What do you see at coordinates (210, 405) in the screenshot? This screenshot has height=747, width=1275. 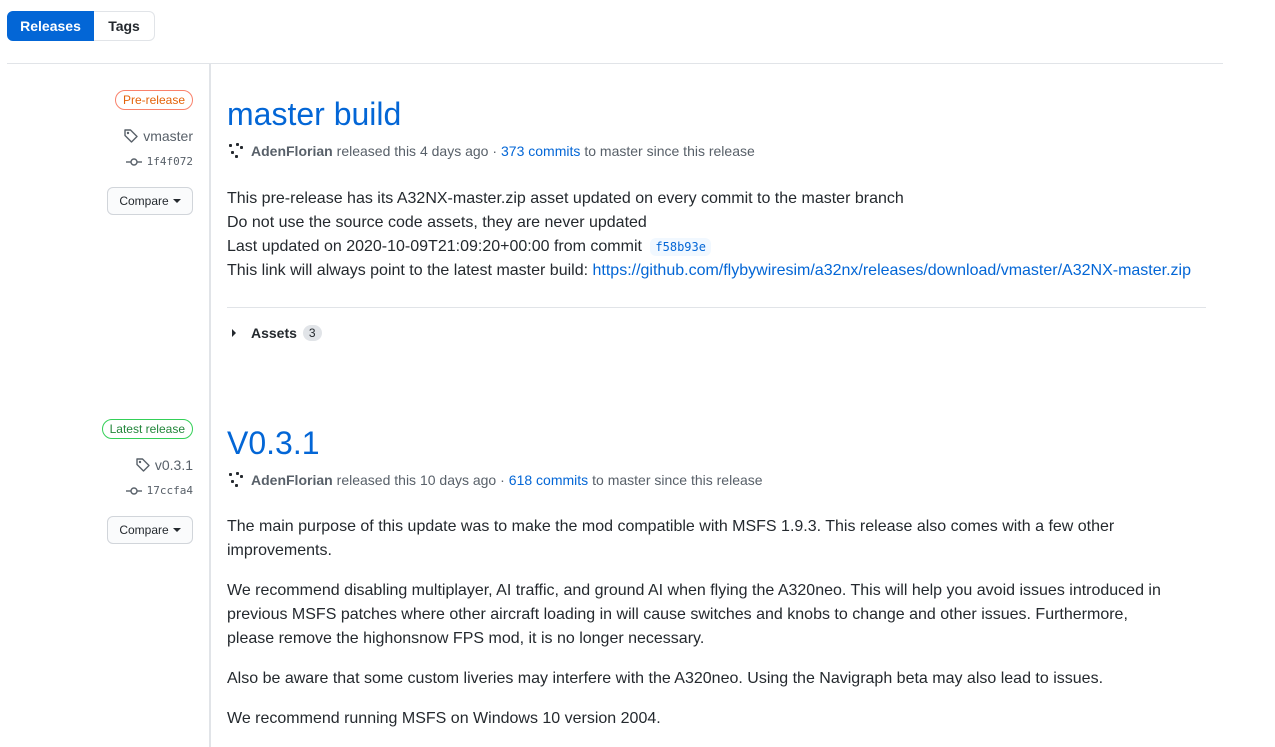 I see `release-timeline-line` at bounding box center [210, 405].